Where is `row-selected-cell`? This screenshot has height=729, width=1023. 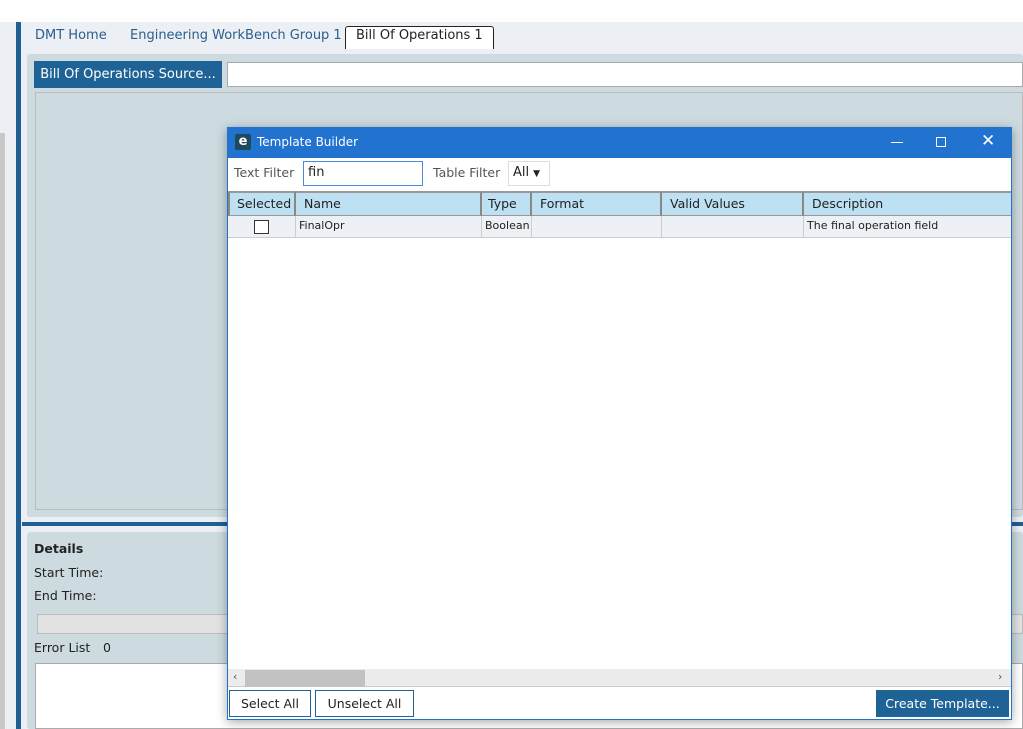
row-selected-cell is located at coordinates (262, 227).